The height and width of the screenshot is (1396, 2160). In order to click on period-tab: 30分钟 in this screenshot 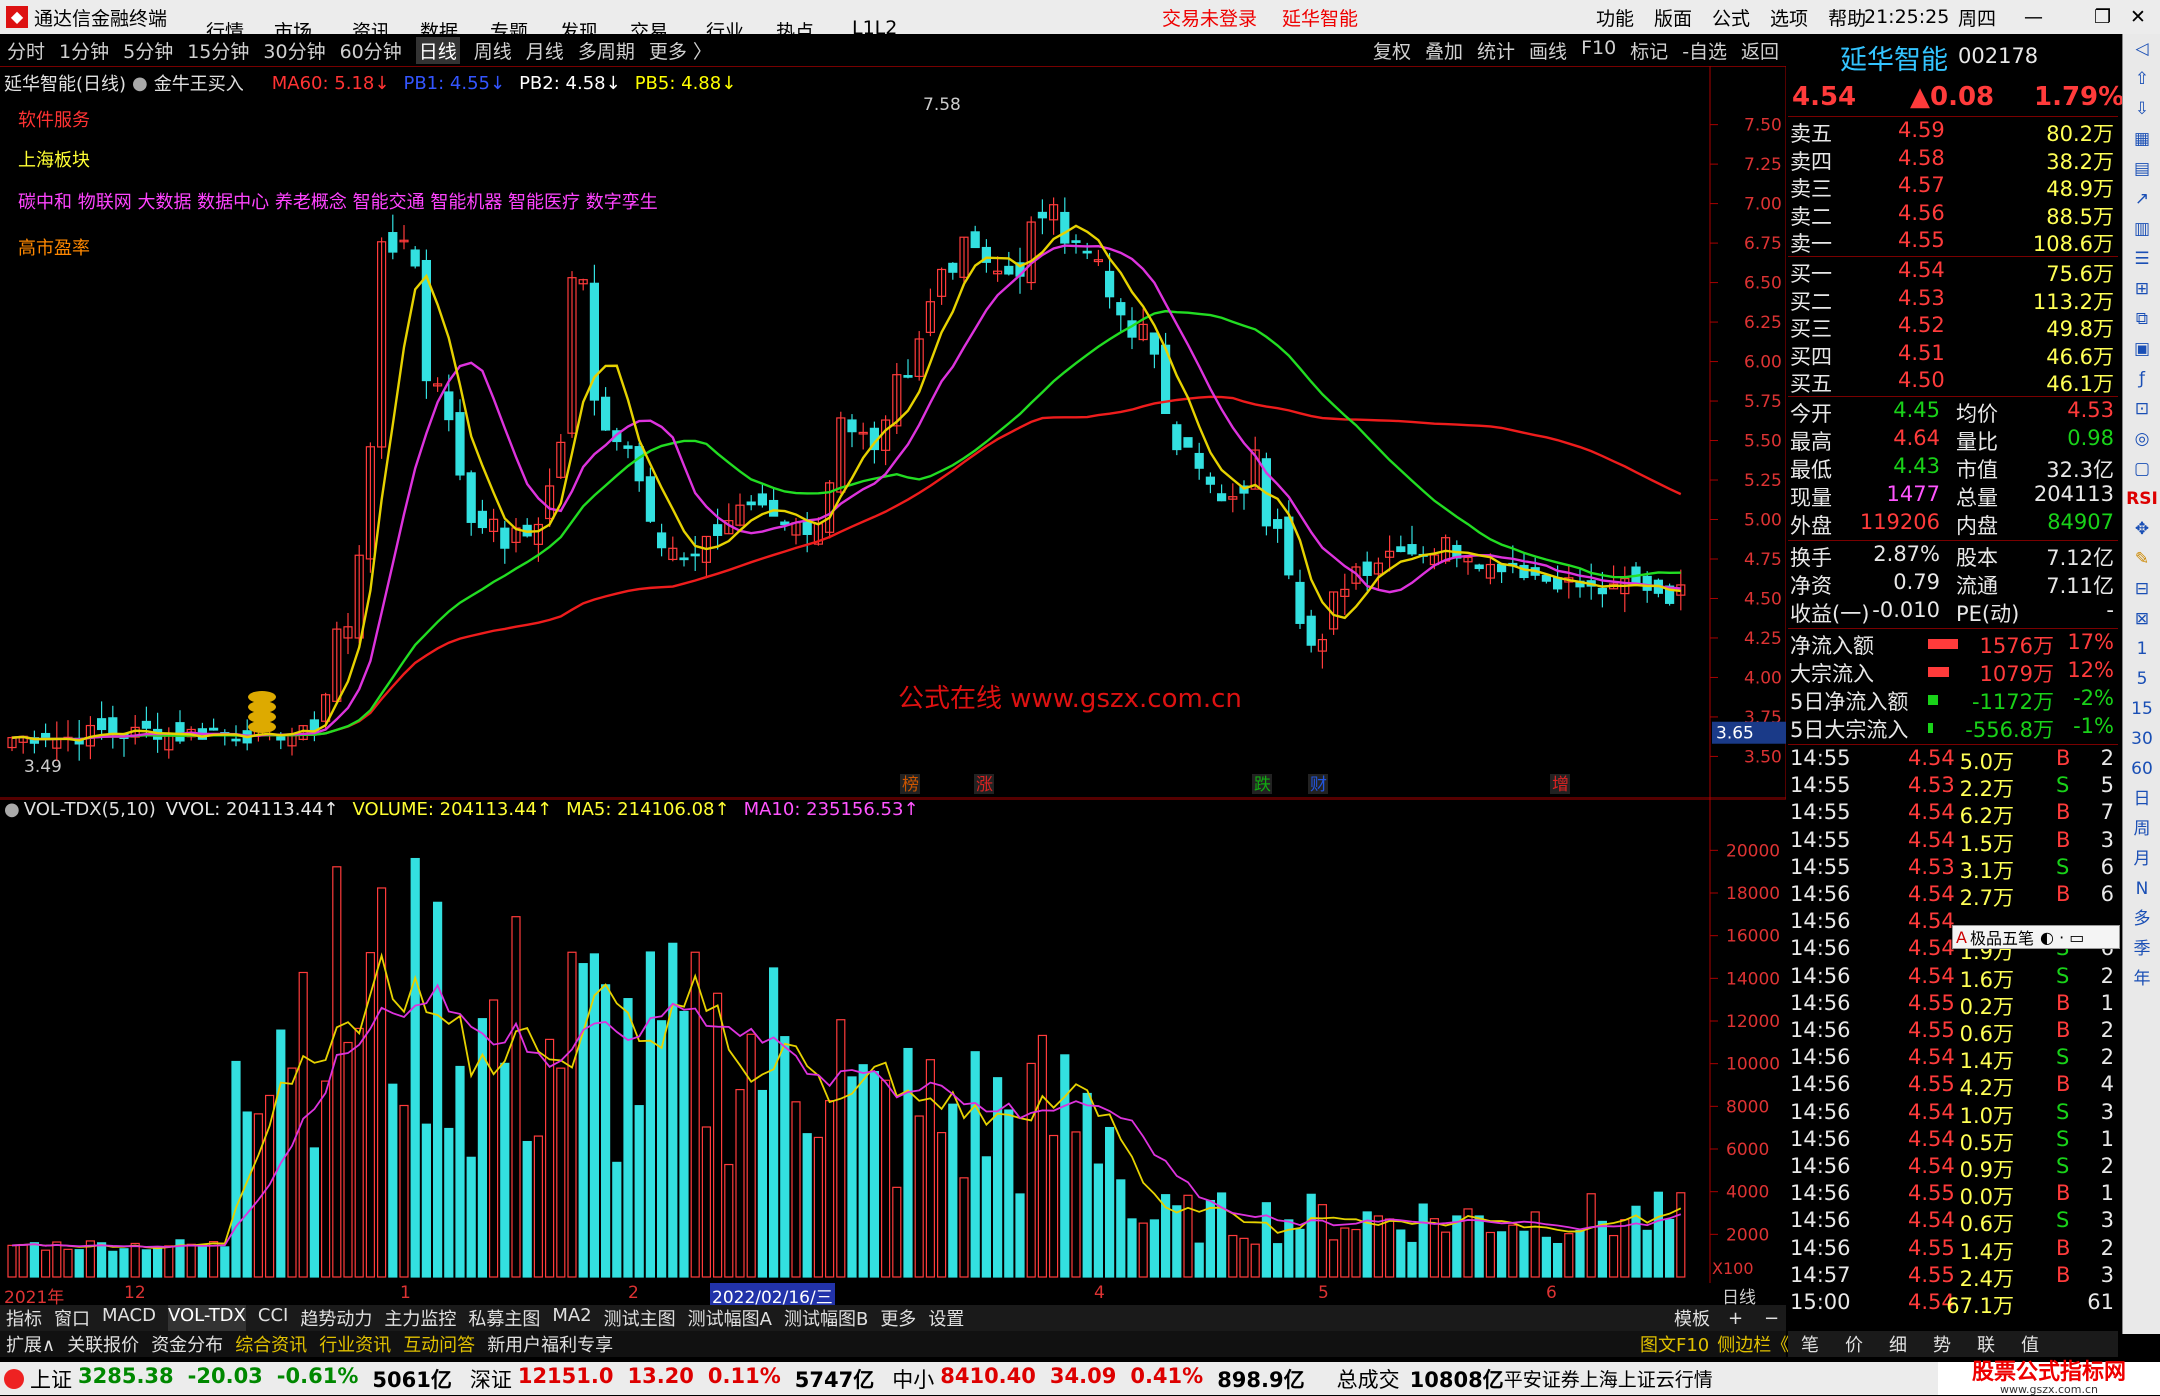, I will do `click(294, 50)`.